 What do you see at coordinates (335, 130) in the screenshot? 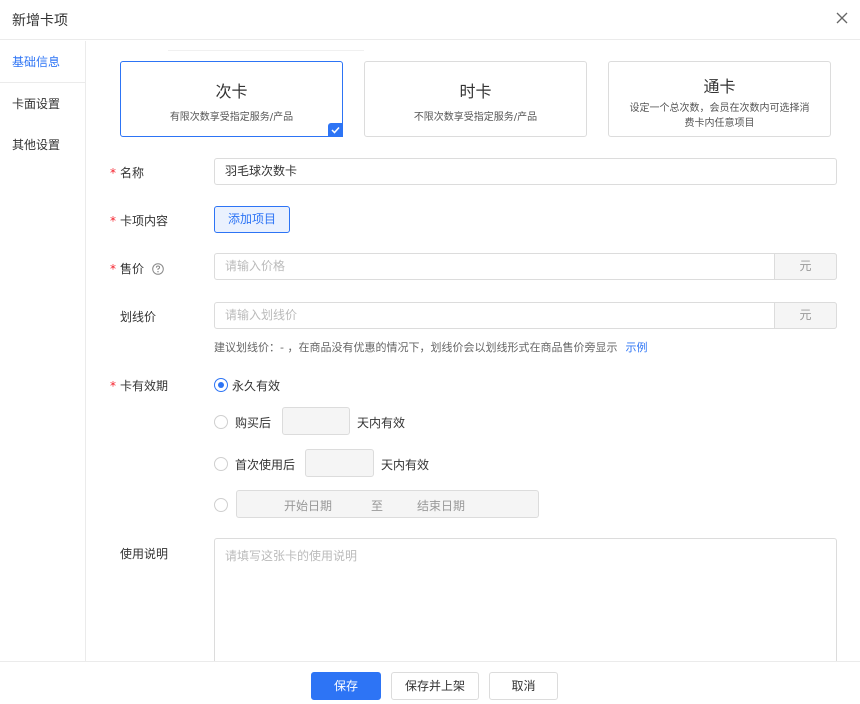
I see `check-icon` at bounding box center [335, 130].